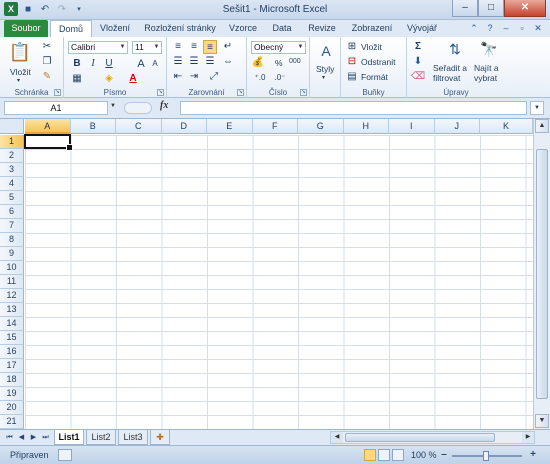 This screenshot has height=464, width=550. I want to click on italic-button: I, so click(93, 64).